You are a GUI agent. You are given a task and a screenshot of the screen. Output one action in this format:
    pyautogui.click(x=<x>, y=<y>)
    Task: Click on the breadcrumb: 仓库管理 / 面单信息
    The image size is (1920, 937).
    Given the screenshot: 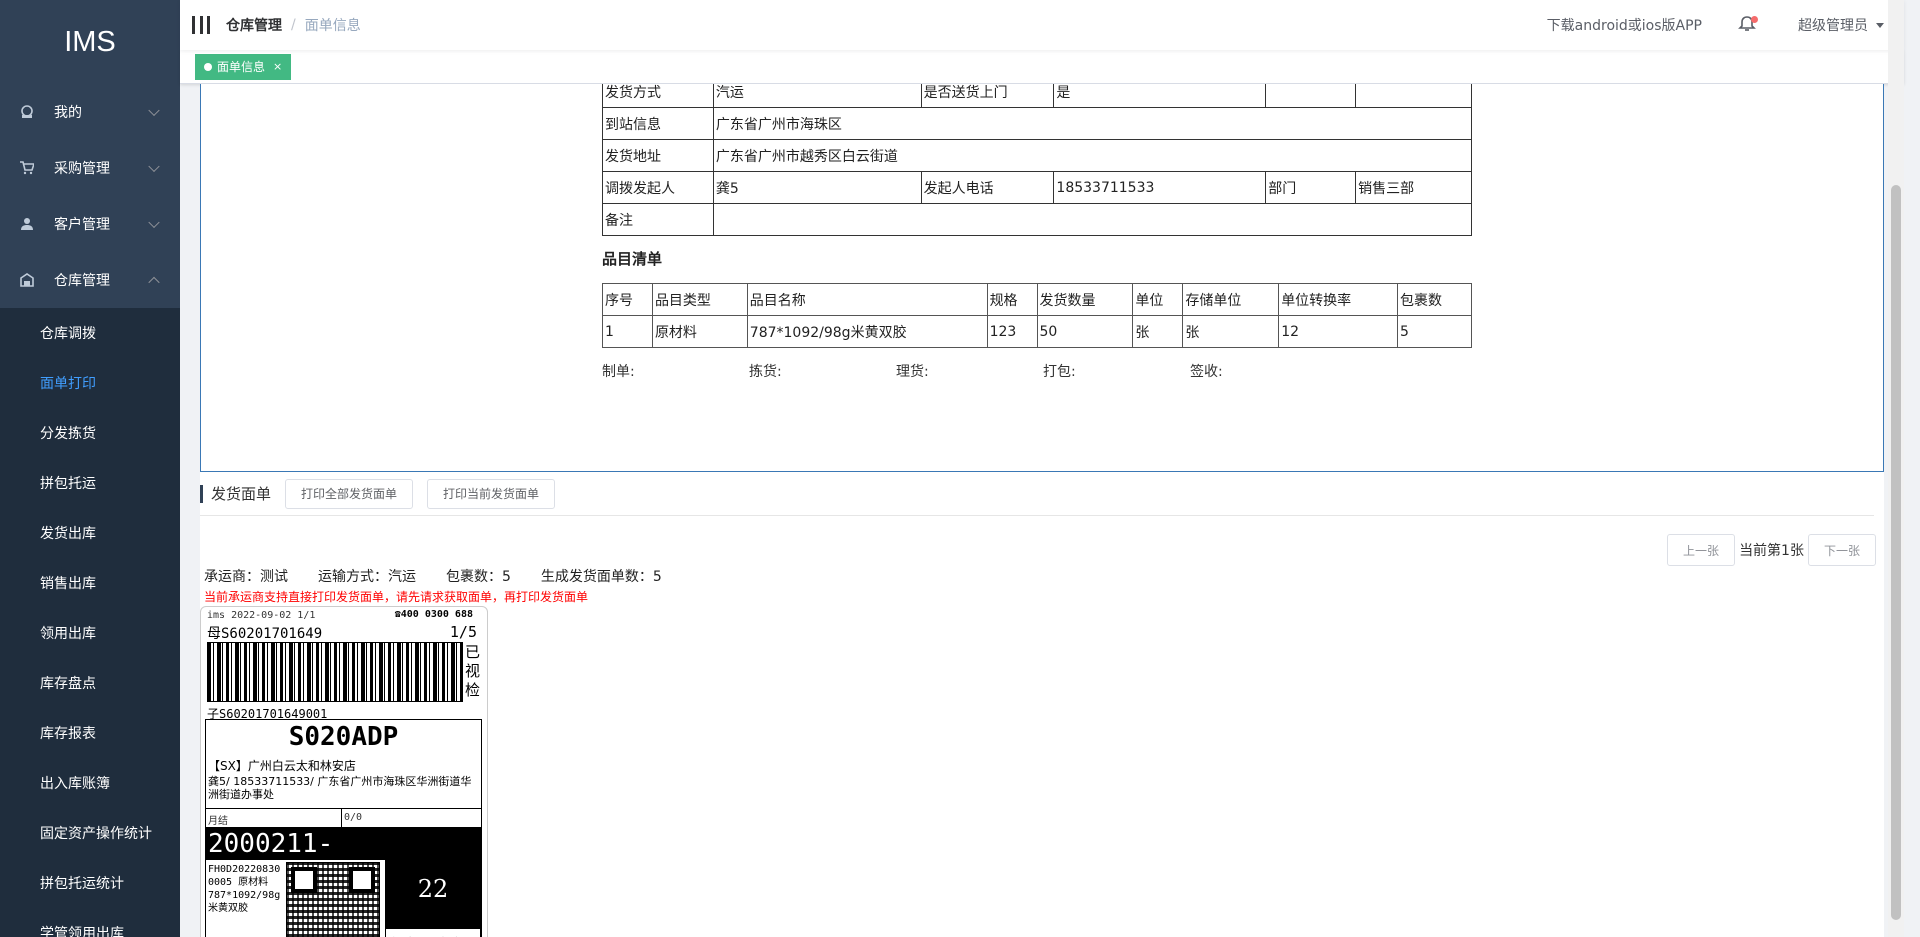 What is the action you would take?
    pyautogui.click(x=293, y=25)
    